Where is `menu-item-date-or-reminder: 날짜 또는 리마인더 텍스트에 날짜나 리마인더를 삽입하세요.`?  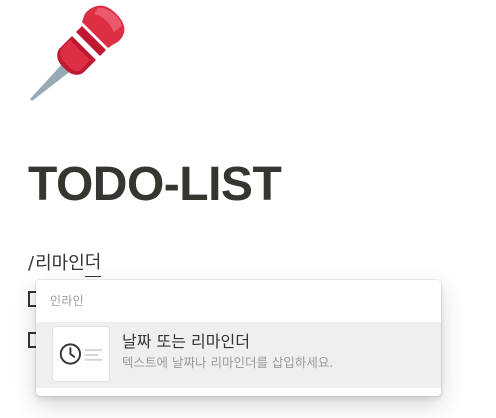
menu-item-date-or-reminder: 날짜 또는 리마인더 텍스트에 날짜나 리마인더를 삽입하세요. is located at coordinates (238, 355).